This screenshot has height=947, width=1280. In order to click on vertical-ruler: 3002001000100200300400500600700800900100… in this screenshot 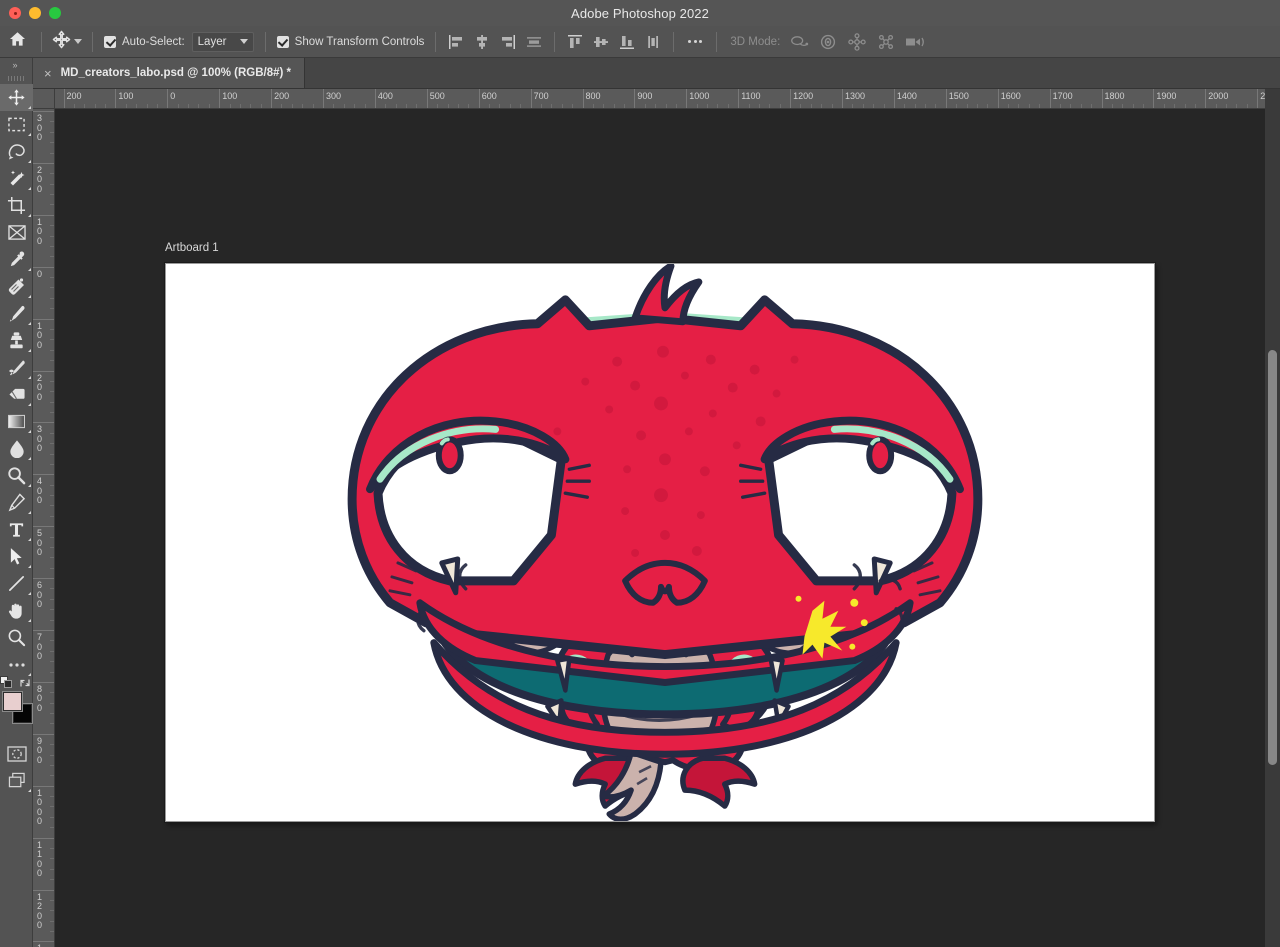, I will do `click(44, 528)`.